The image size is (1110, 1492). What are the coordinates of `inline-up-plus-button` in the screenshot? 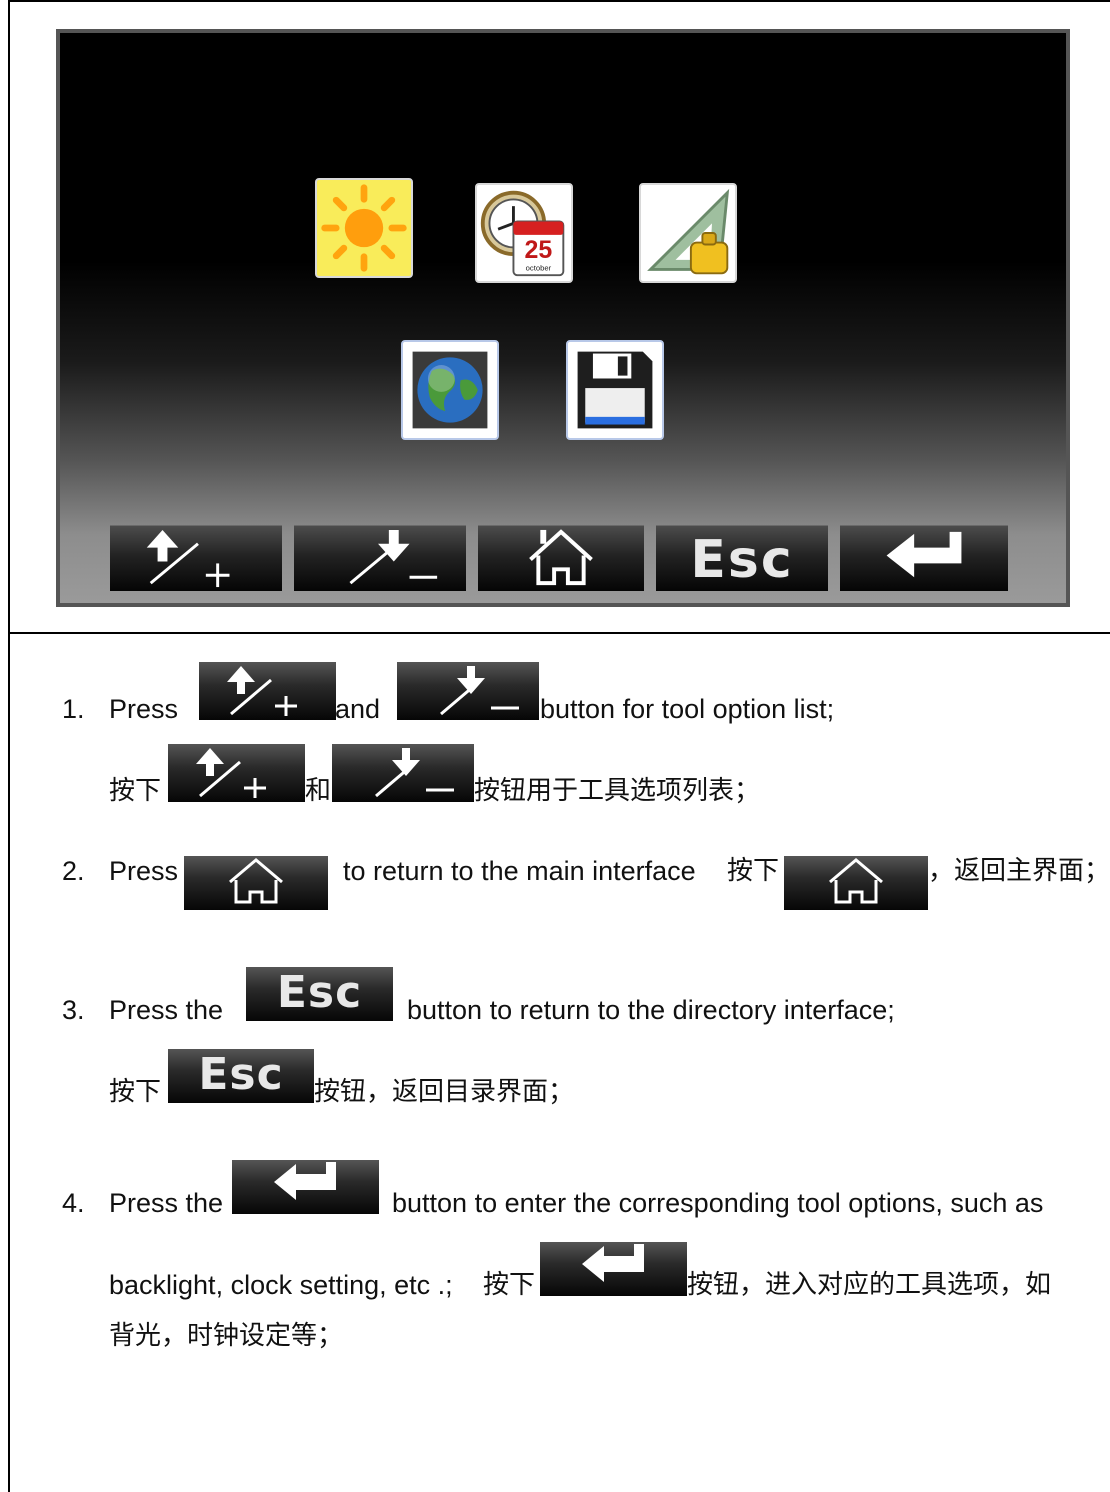 It's located at (267, 691).